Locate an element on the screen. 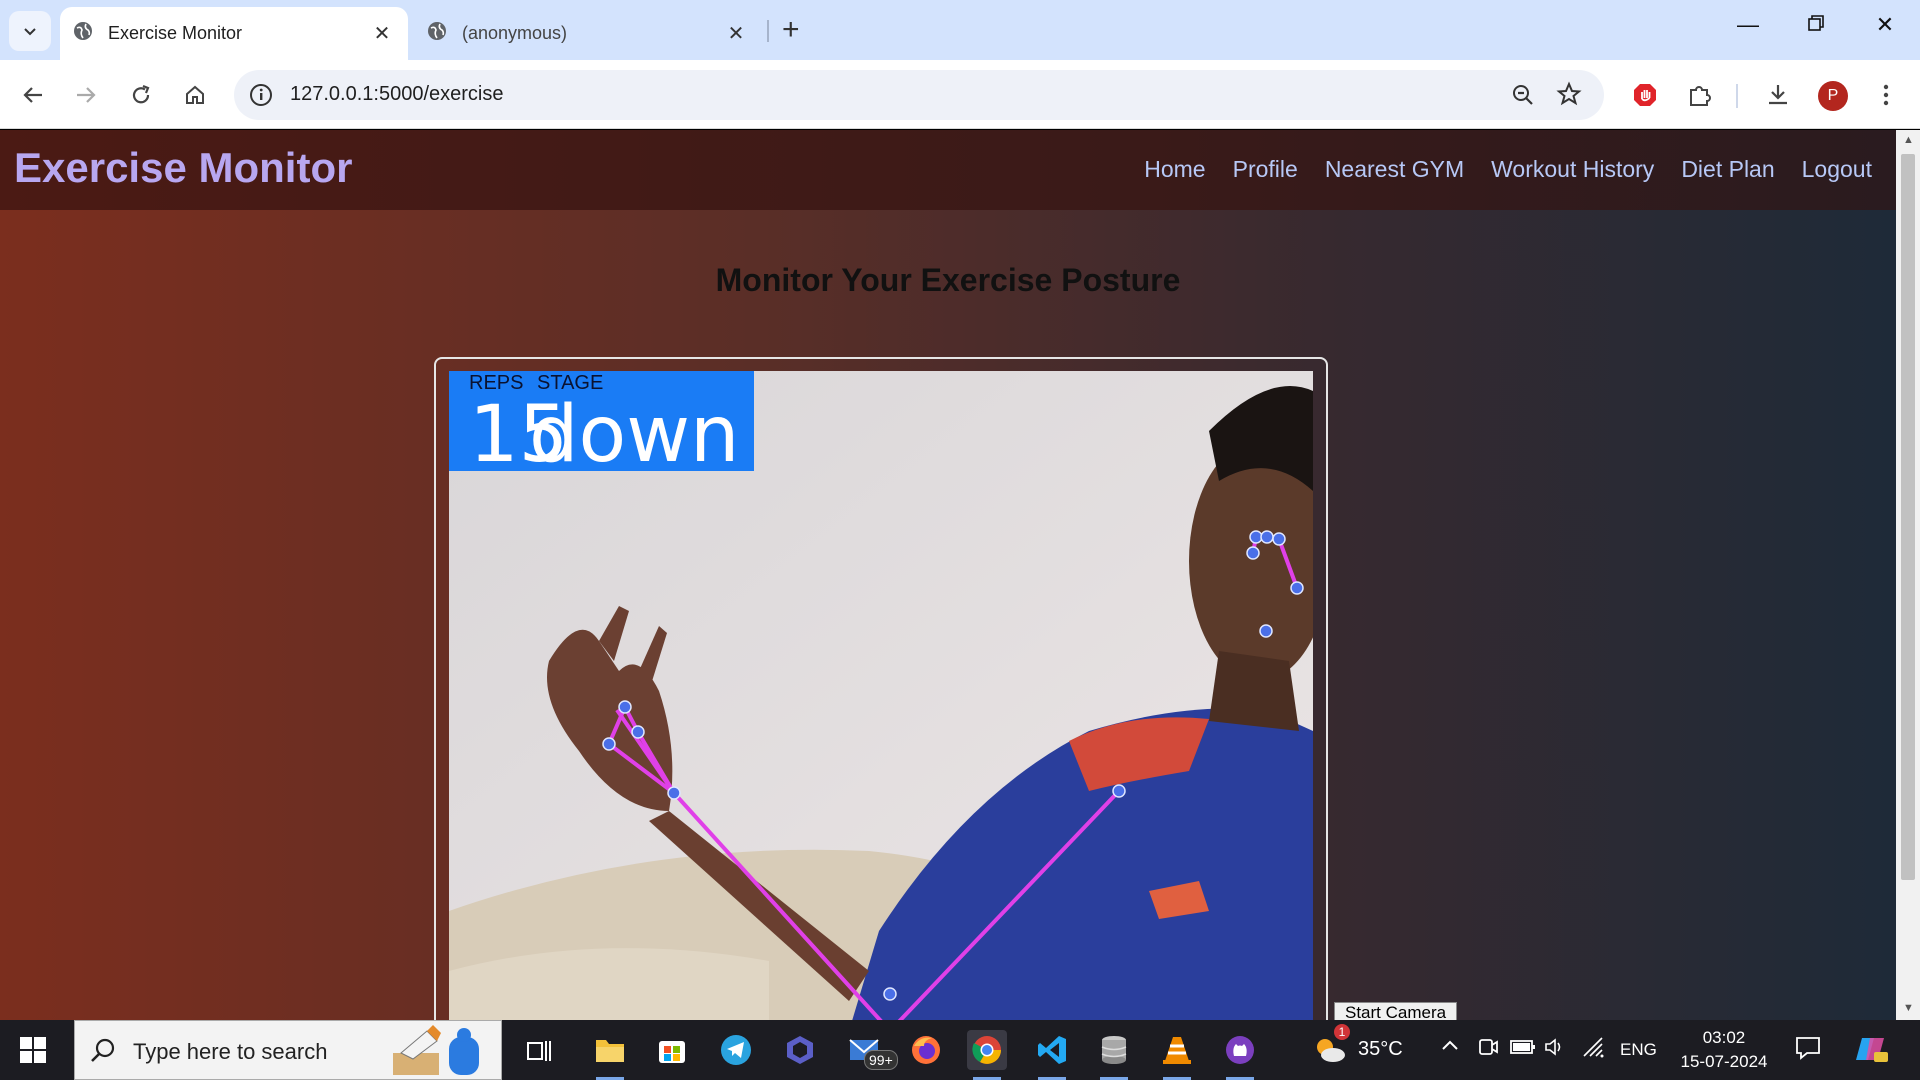 Image resolution: width=1920 pixels, height=1080 pixels. scroll-down-icon: ▼ is located at coordinates (1908, 1008).